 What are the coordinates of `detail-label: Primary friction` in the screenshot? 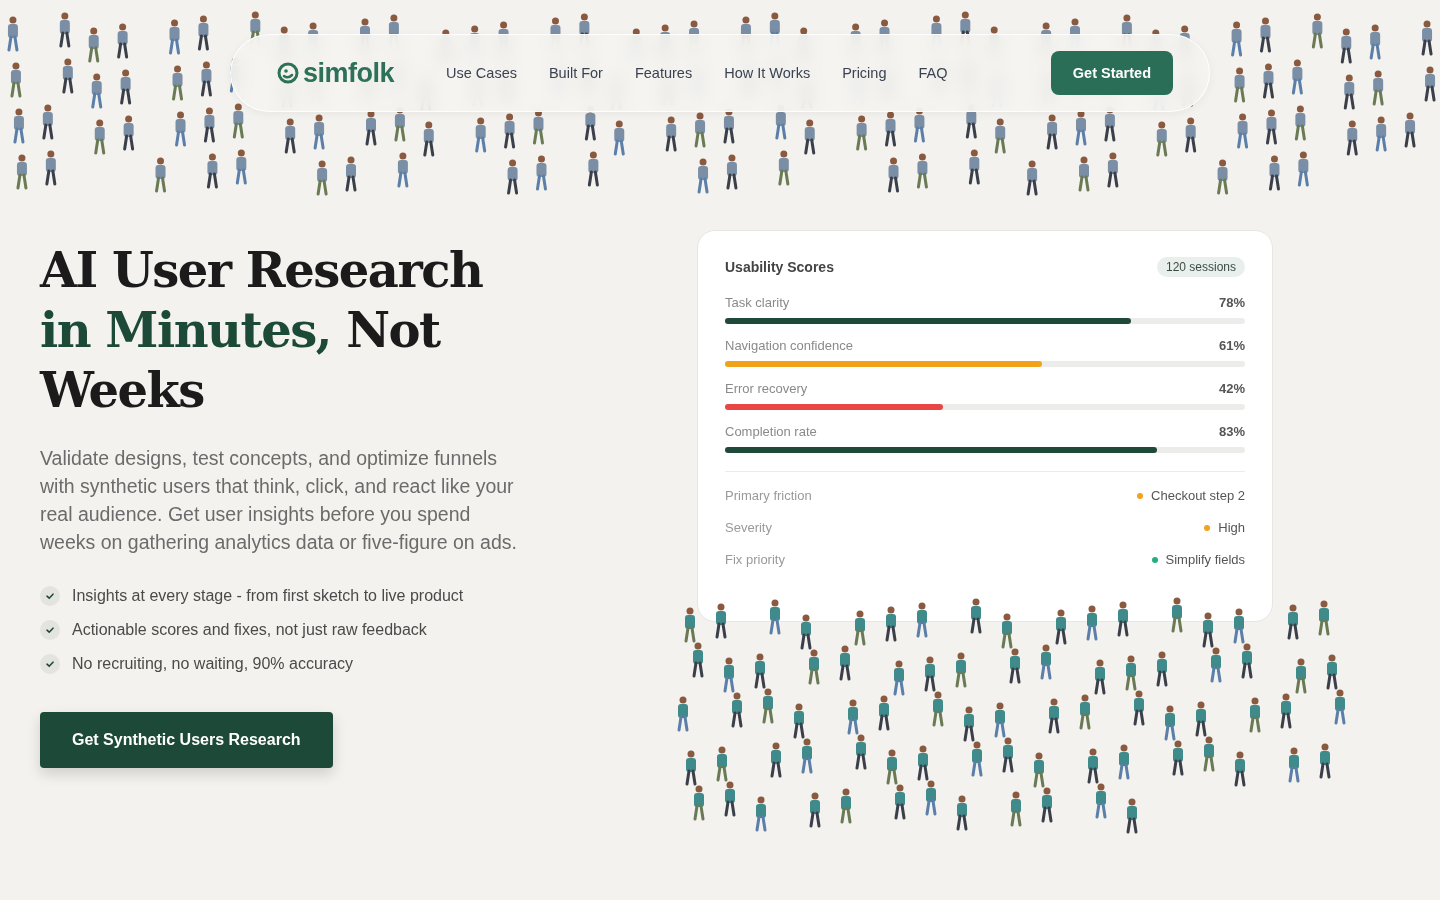 It's located at (768, 495).